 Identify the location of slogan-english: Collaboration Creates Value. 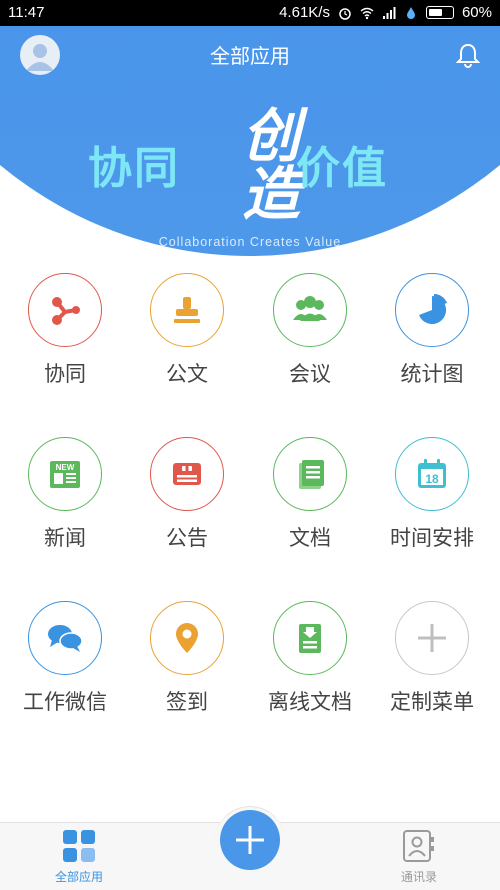
(250, 242).